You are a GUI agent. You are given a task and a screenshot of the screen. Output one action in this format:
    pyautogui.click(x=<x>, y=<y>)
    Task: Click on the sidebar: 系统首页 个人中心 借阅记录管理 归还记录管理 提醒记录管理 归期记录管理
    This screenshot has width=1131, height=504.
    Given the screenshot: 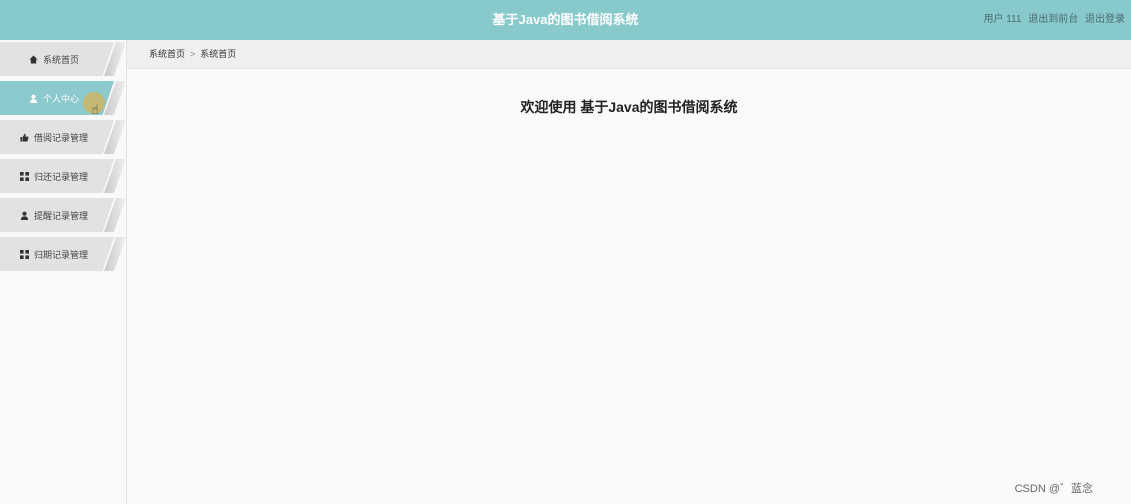 What is the action you would take?
    pyautogui.click(x=63, y=272)
    